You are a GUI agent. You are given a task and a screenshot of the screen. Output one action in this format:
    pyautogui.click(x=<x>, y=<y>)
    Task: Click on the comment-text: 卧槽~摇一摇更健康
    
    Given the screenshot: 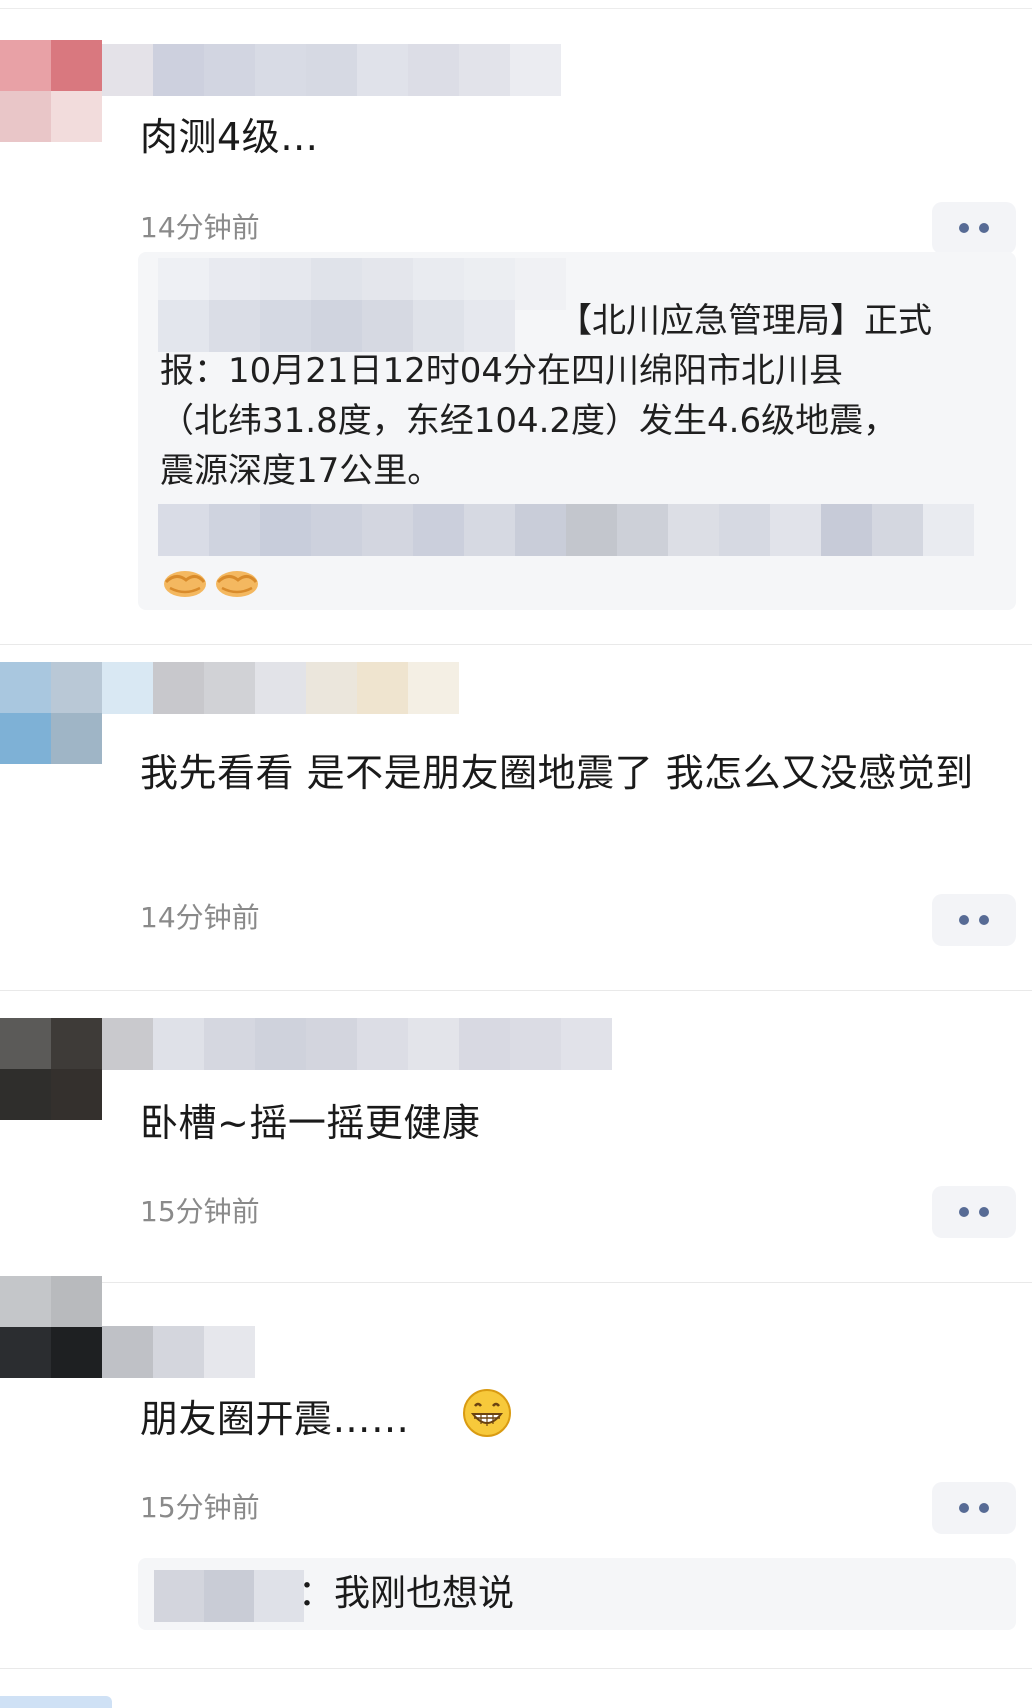 What is the action you would take?
    pyautogui.click(x=310, y=1123)
    